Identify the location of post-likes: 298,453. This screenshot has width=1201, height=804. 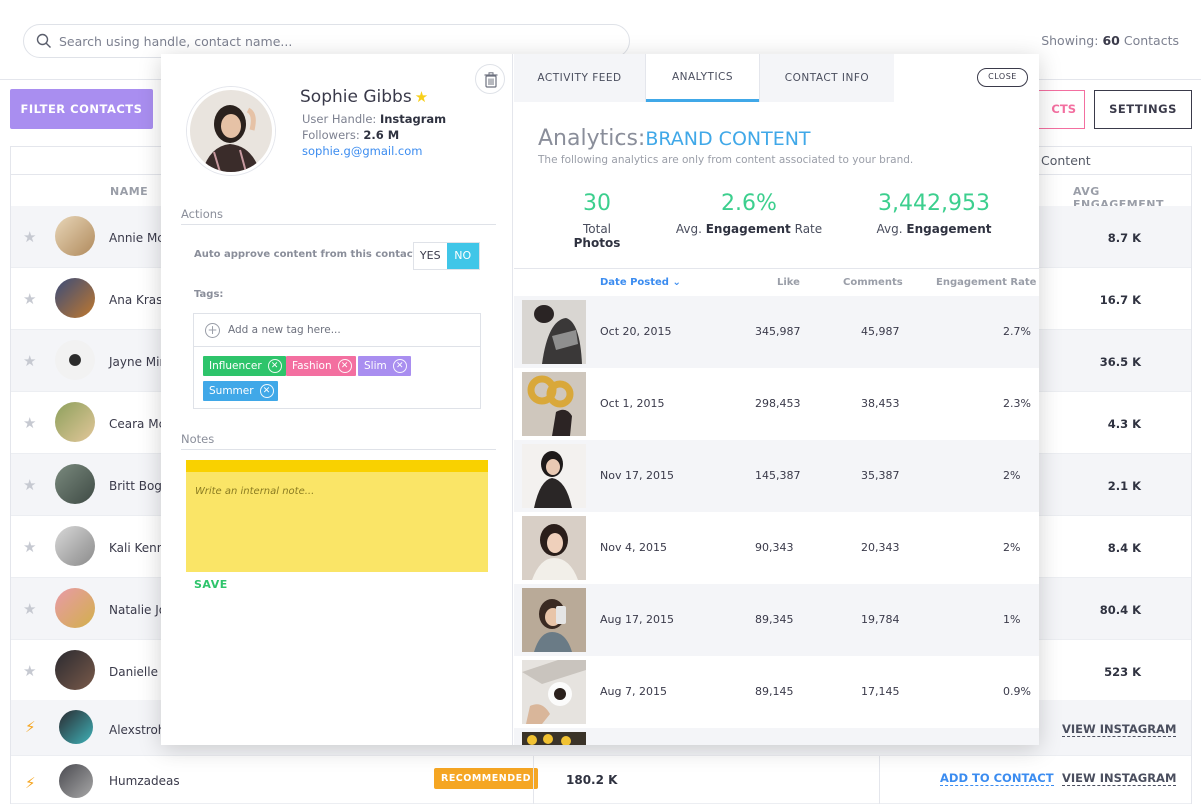
(778, 403).